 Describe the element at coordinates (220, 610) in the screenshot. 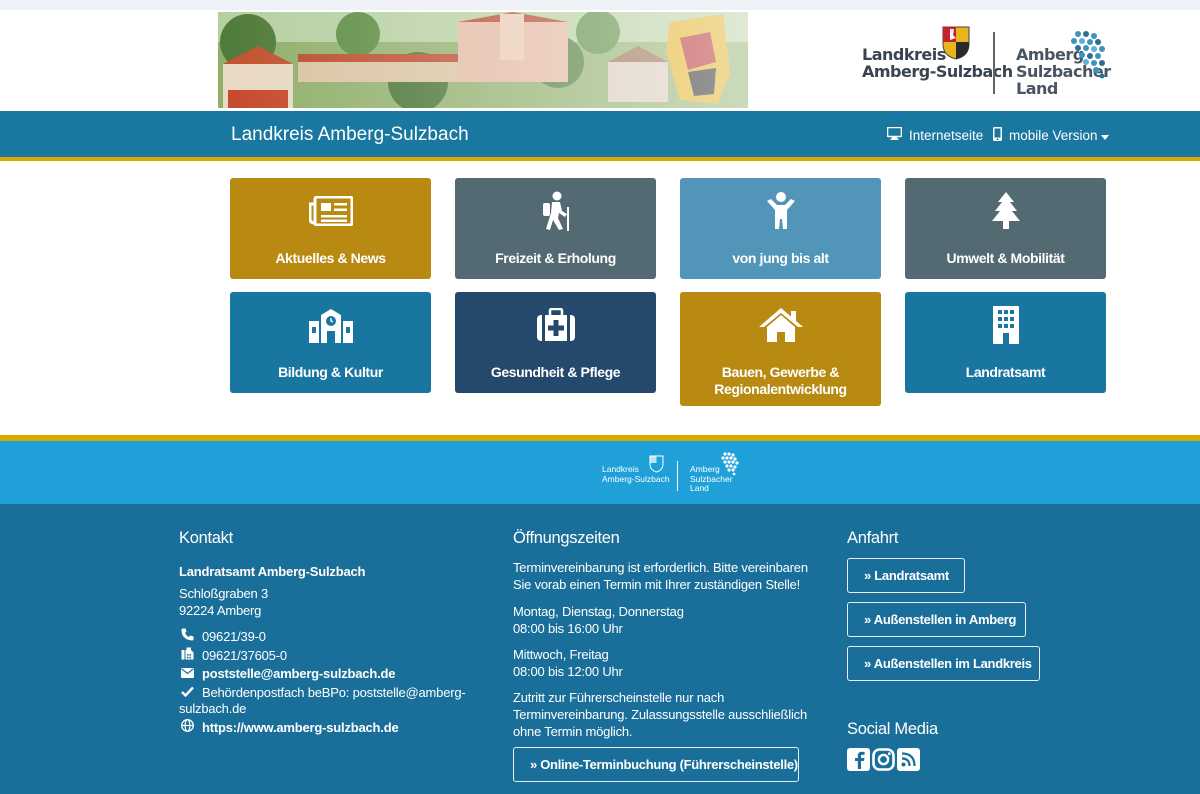

I see `kontakt-city: 92224 Amberg` at that location.